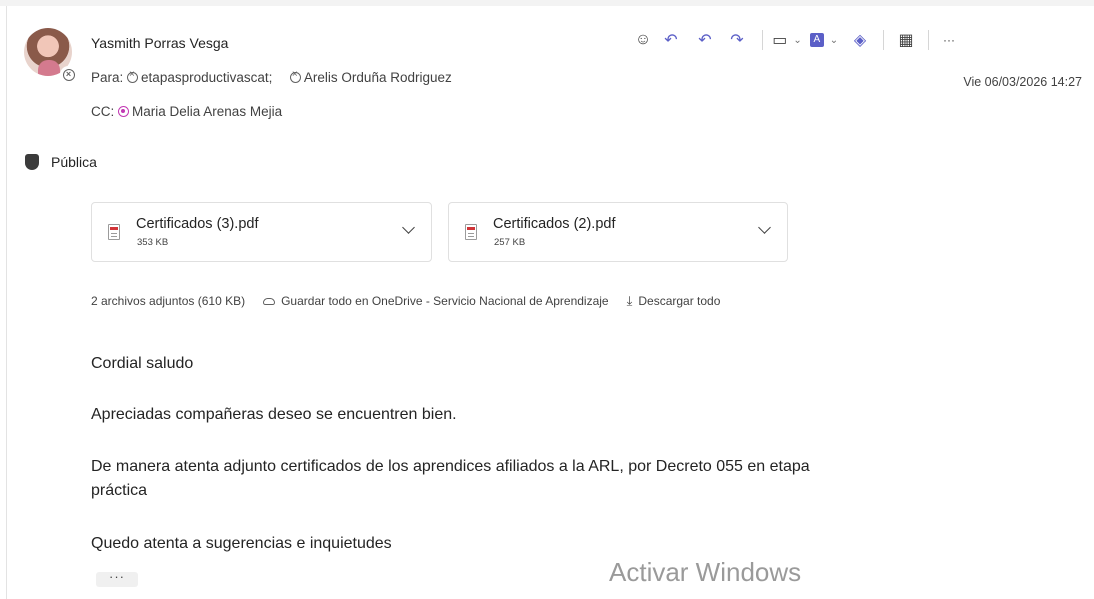  What do you see at coordinates (547, 3) in the screenshot?
I see `header-top-border` at bounding box center [547, 3].